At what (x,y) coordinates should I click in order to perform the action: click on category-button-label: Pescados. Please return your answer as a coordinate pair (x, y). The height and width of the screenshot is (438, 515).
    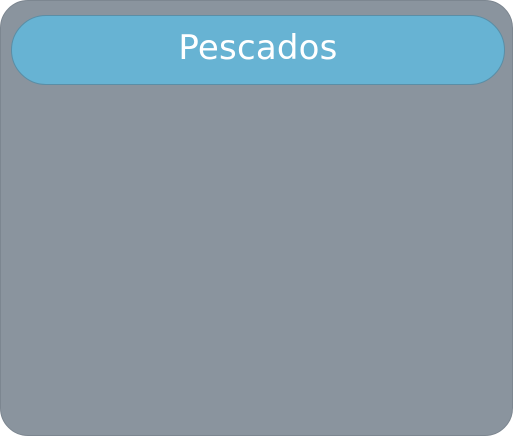
    Looking at the image, I should click on (258, 48).